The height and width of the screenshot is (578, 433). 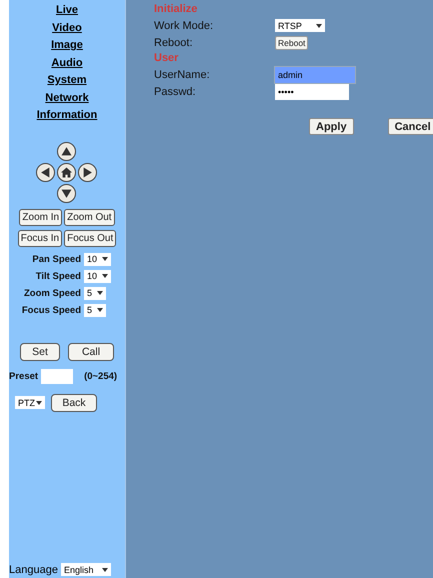 What do you see at coordinates (67, 115) in the screenshot?
I see `nav-link: Information` at bounding box center [67, 115].